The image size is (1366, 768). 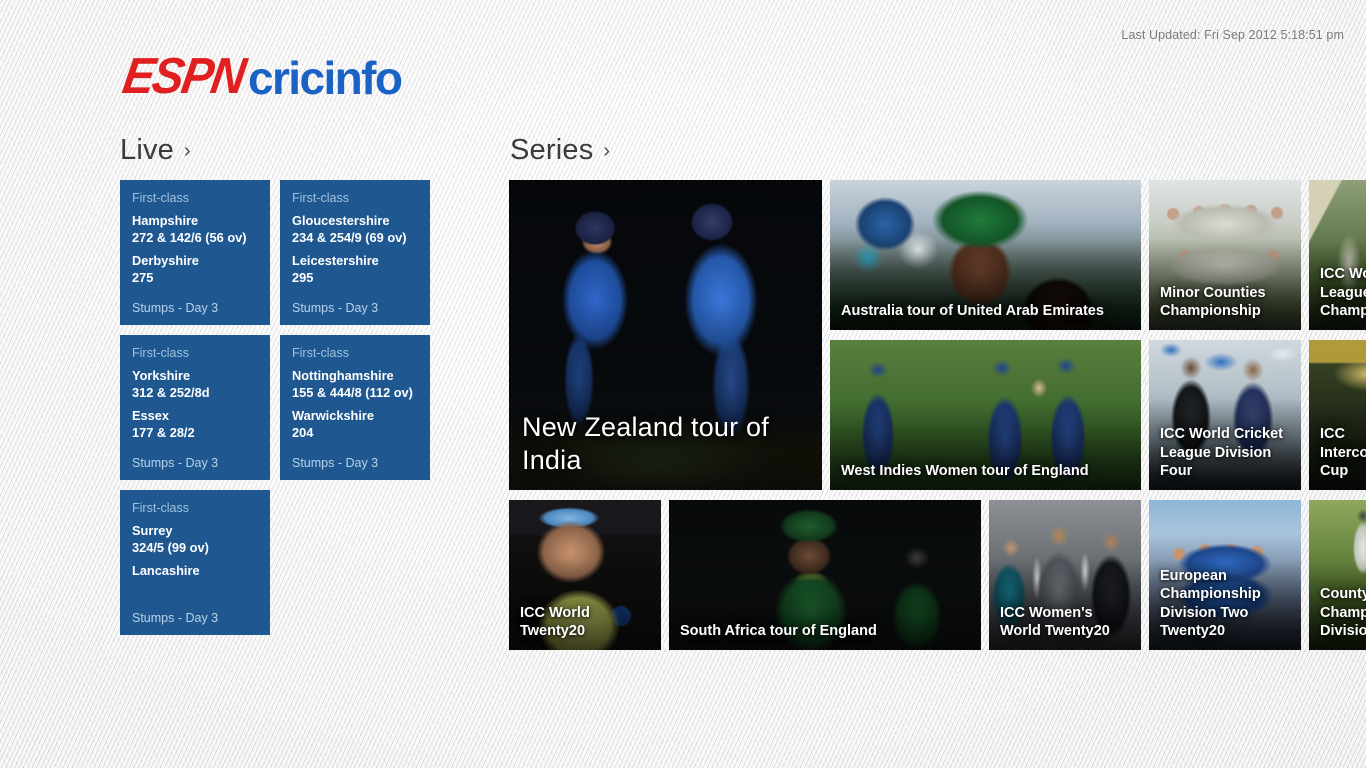 I want to click on match-team-2: Essex, so click(x=151, y=415).